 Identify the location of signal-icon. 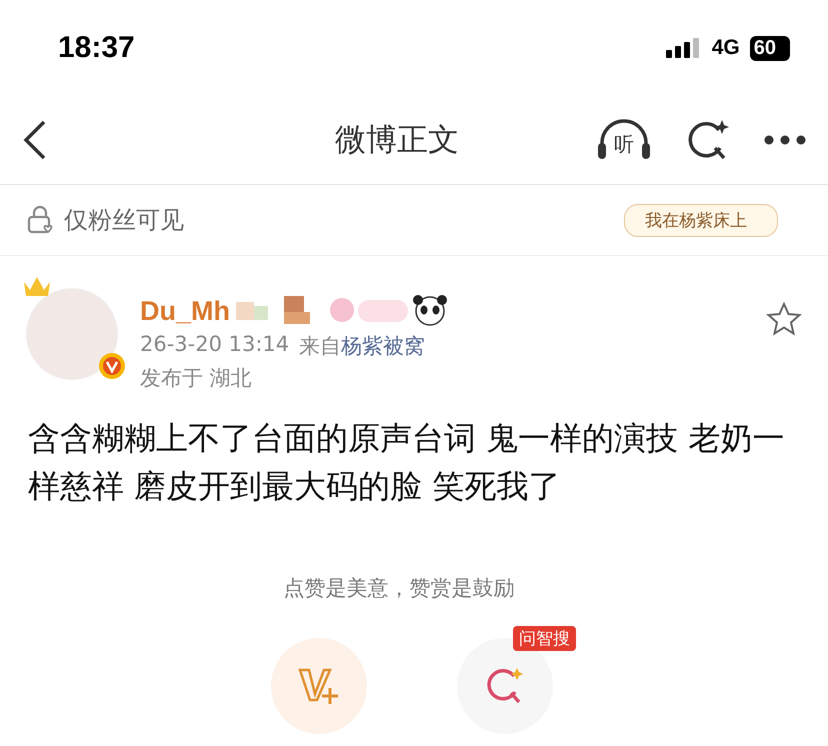
(684, 48).